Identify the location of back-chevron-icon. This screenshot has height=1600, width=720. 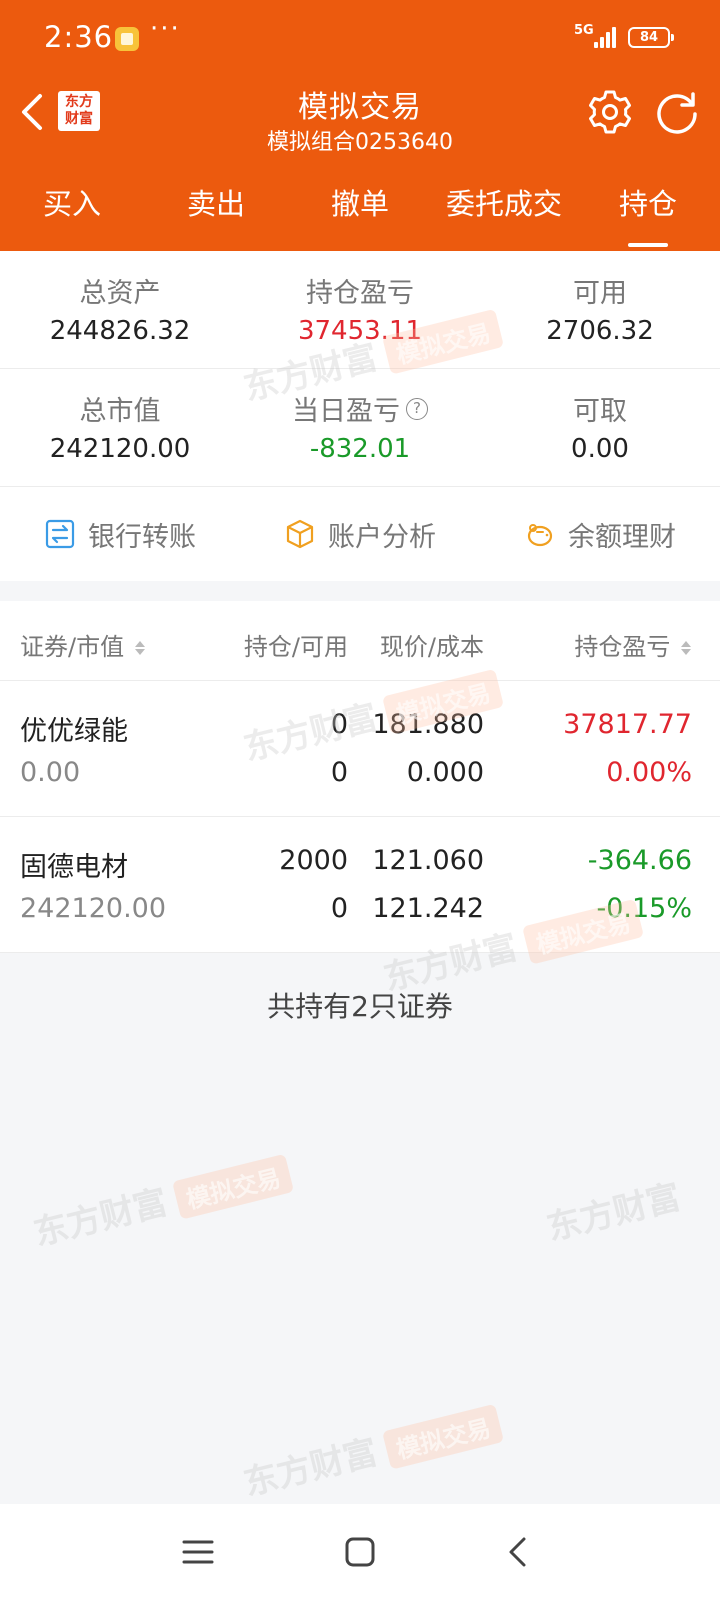
(517, 1552).